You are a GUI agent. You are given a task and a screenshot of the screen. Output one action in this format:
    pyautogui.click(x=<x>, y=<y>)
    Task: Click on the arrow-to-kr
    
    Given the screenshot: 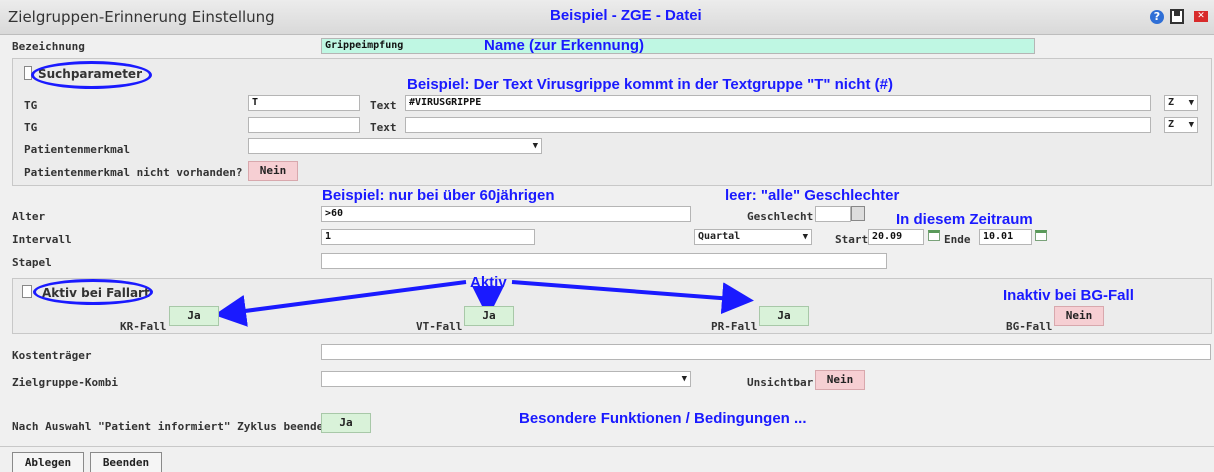 What is the action you would take?
    pyautogui.click(x=340, y=303)
    